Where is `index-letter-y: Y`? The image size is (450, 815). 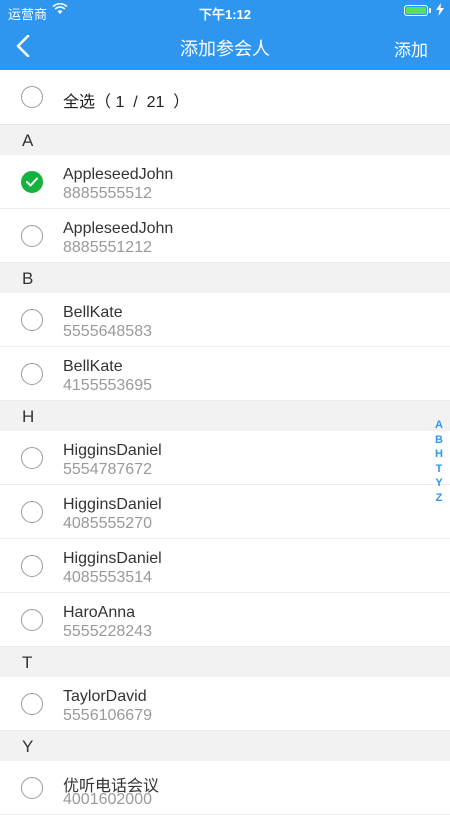 index-letter-y: Y is located at coordinates (438, 483).